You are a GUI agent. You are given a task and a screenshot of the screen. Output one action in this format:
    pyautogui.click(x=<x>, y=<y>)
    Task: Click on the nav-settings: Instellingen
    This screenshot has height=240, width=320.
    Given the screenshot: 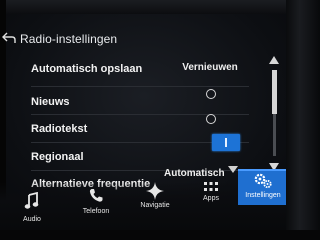 What is the action you would take?
    pyautogui.click(x=263, y=187)
    